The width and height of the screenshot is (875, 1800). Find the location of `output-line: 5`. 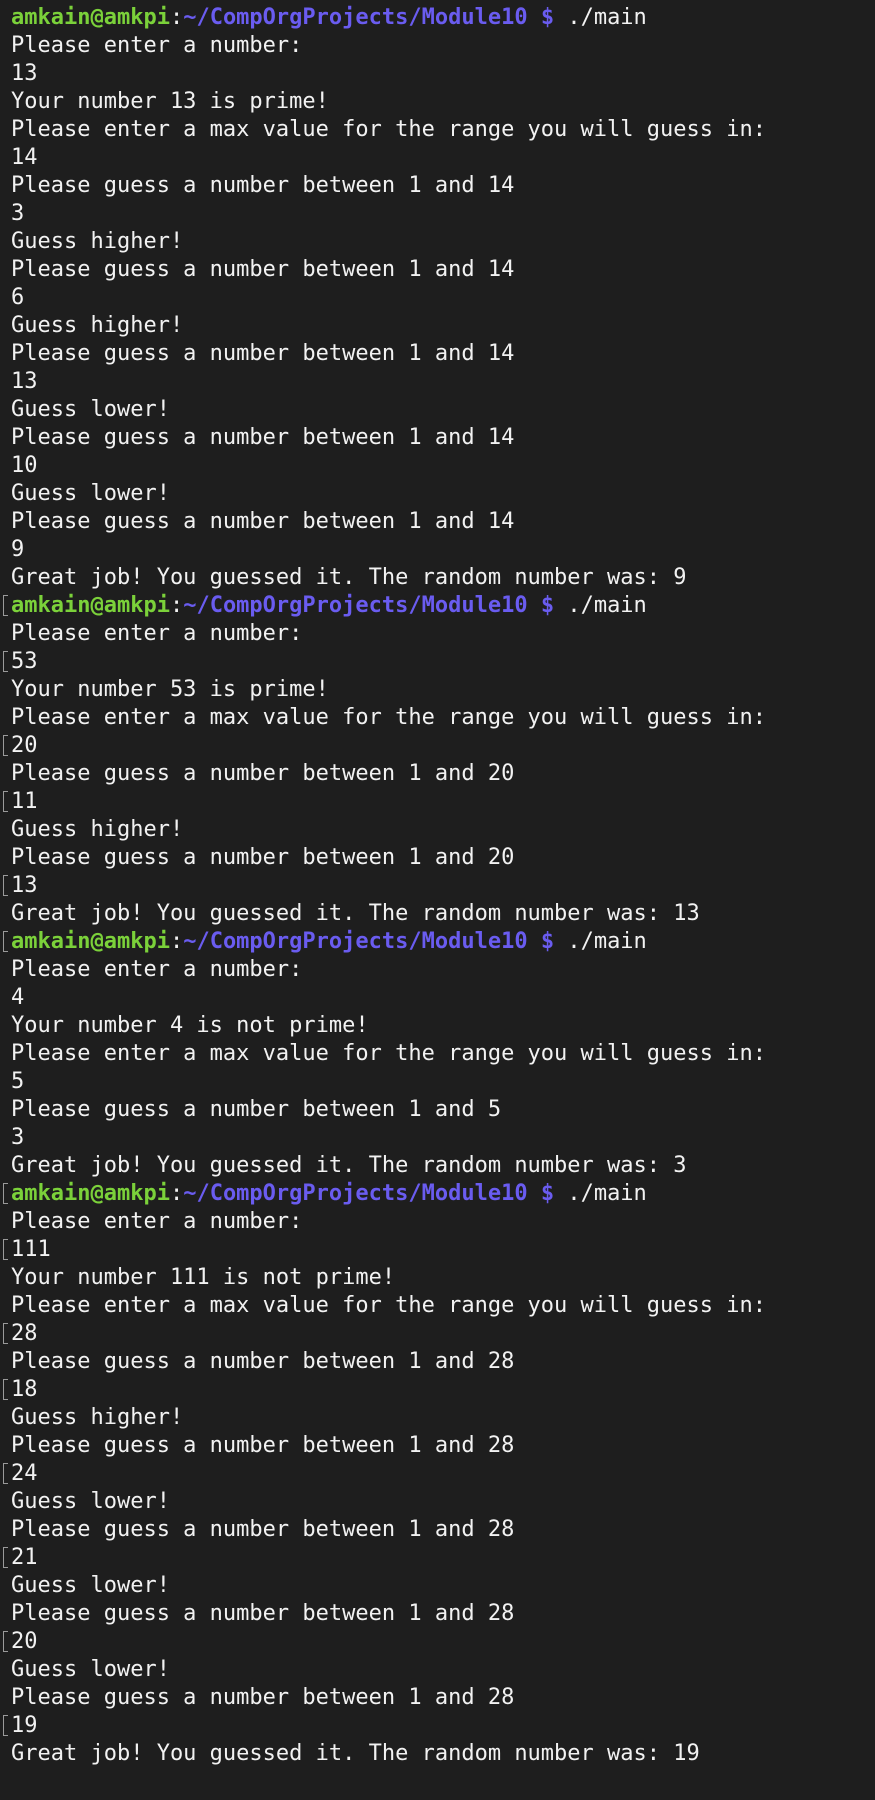

output-line: 5 is located at coordinates (443, 1082).